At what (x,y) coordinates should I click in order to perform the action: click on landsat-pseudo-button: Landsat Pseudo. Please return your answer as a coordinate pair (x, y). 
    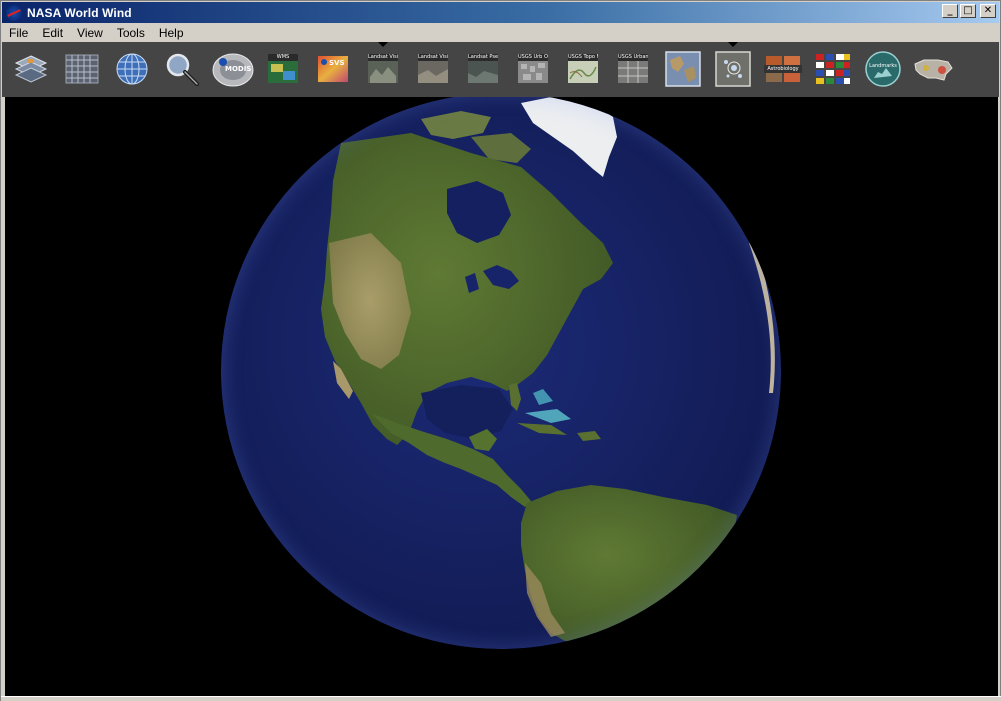
    Looking at the image, I should click on (483, 69).